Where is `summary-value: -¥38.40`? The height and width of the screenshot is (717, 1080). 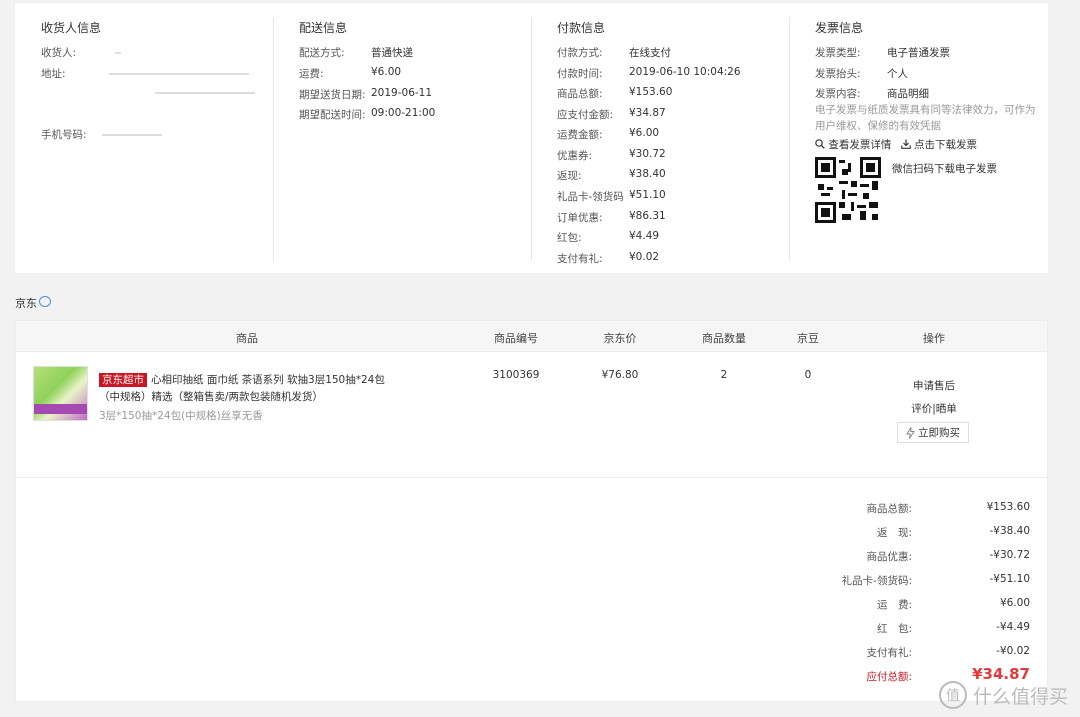 summary-value: -¥38.40 is located at coordinates (1009, 531).